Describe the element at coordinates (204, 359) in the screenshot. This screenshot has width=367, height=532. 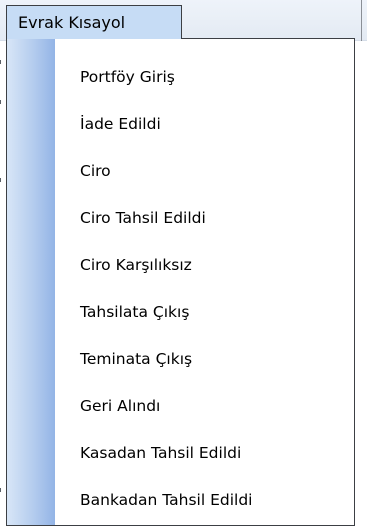
I see `menu-item-teminata-cikis: Teminata Çıkış` at that location.